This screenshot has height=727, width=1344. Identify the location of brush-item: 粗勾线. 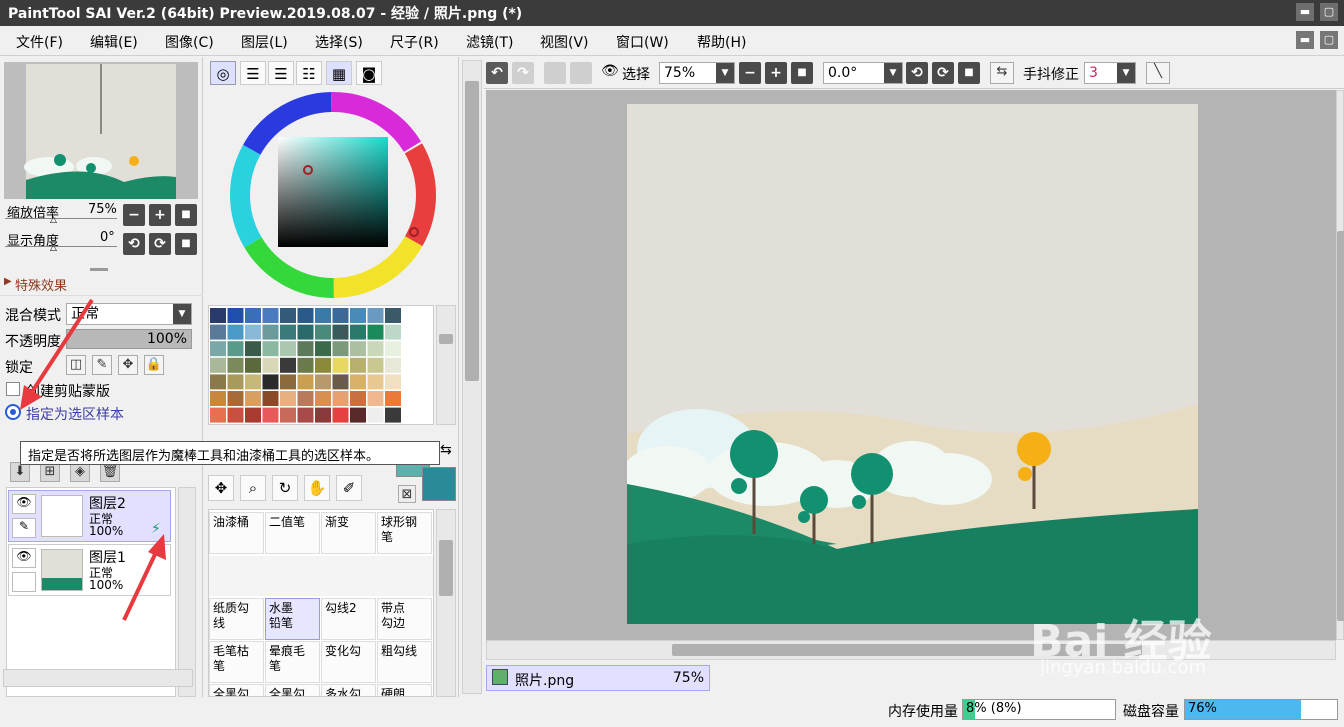
(404, 662).